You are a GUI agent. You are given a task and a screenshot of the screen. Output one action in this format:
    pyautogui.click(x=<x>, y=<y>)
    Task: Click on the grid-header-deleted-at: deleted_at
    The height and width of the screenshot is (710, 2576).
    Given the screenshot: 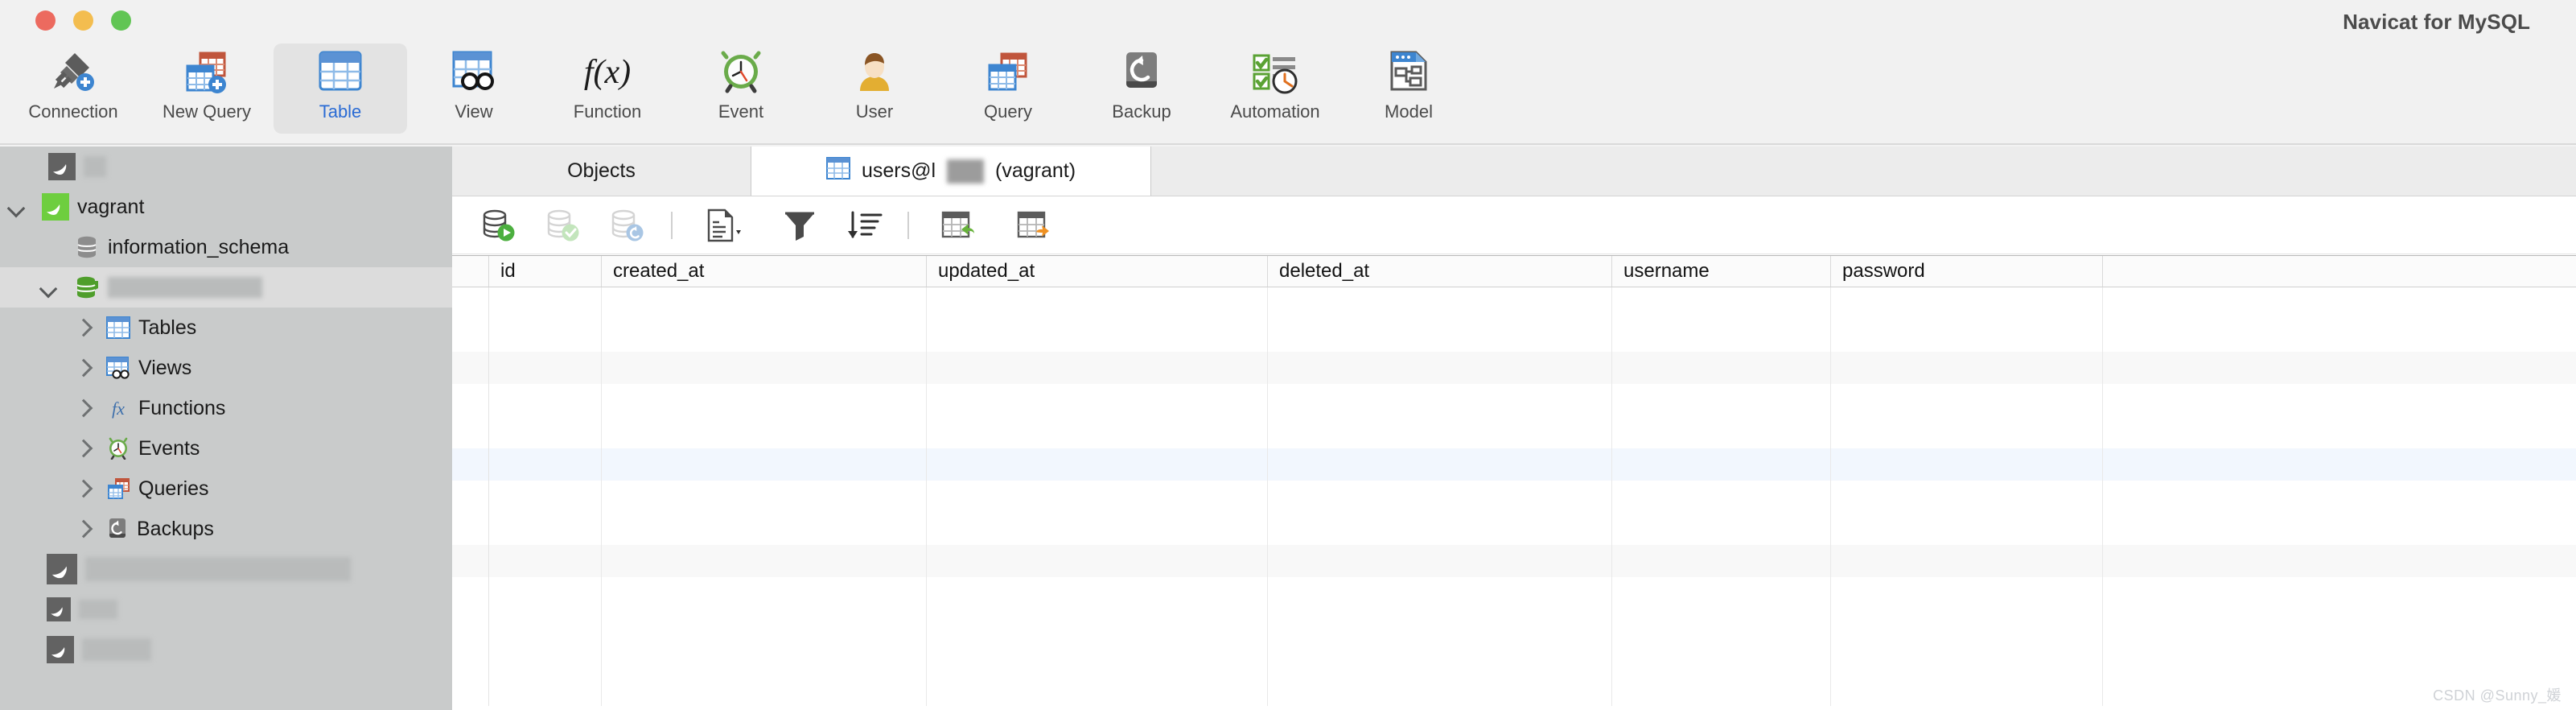 What is the action you would take?
    pyautogui.click(x=1440, y=271)
    